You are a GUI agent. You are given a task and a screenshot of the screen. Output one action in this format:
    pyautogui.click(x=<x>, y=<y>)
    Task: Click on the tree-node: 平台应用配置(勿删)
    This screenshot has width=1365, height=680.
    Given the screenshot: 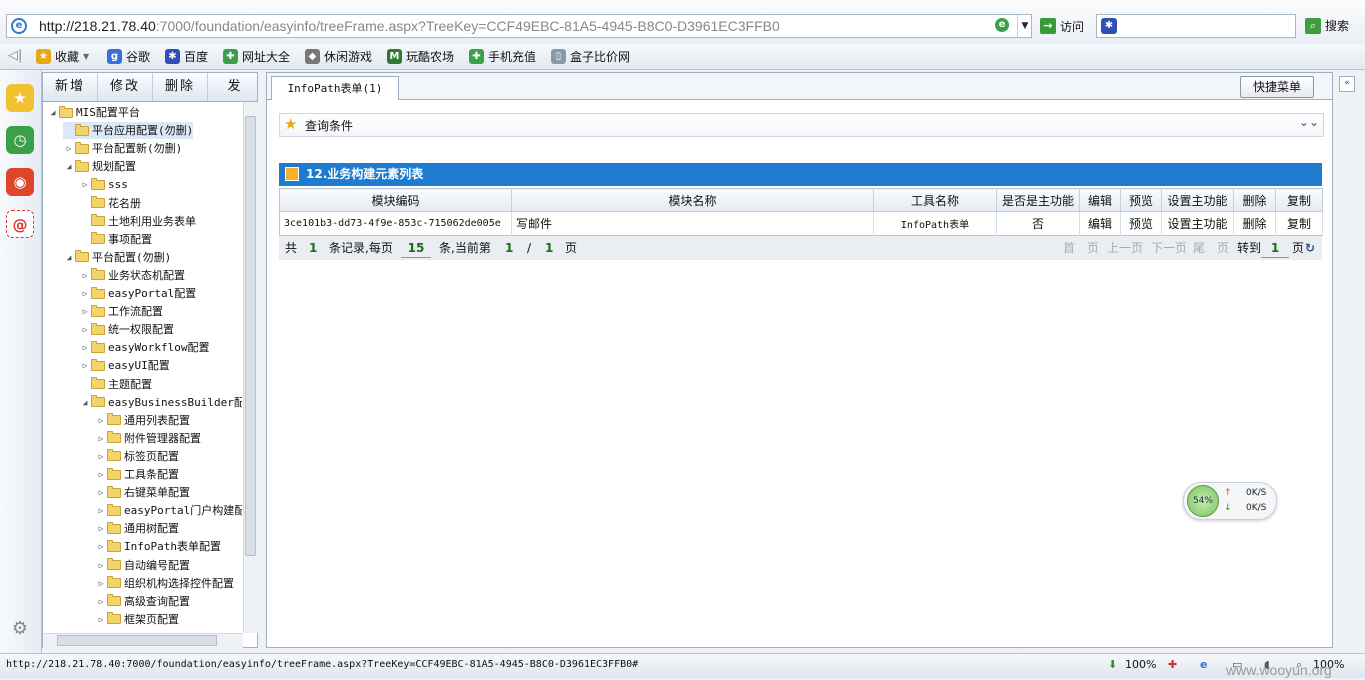 What is the action you would take?
    pyautogui.click(x=128, y=131)
    